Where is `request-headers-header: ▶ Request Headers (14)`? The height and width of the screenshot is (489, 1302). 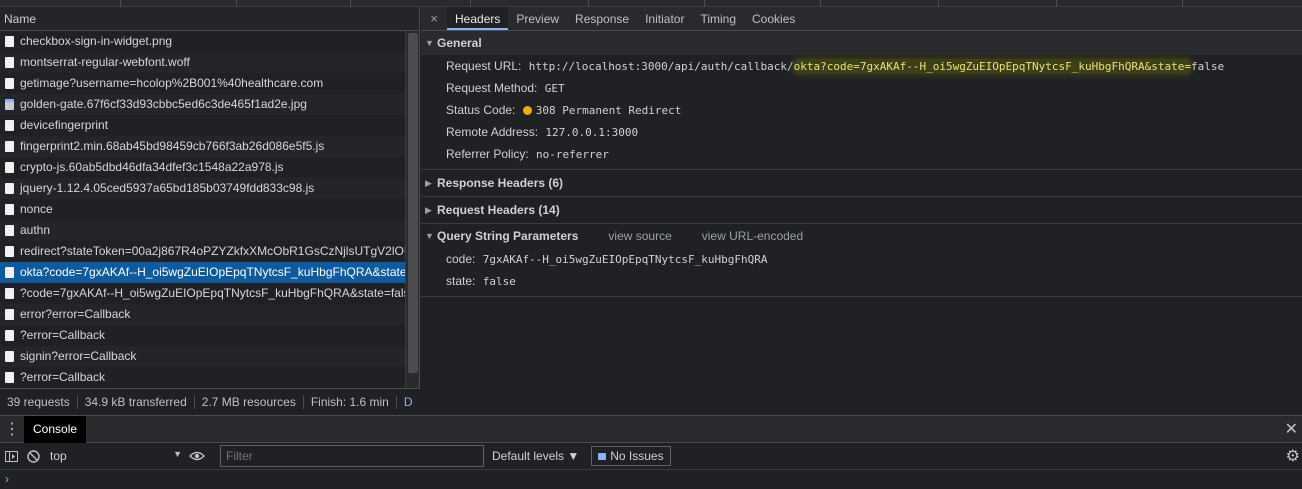 request-headers-header: ▶ Request Headers (14) is located at coordinates (861, 210).